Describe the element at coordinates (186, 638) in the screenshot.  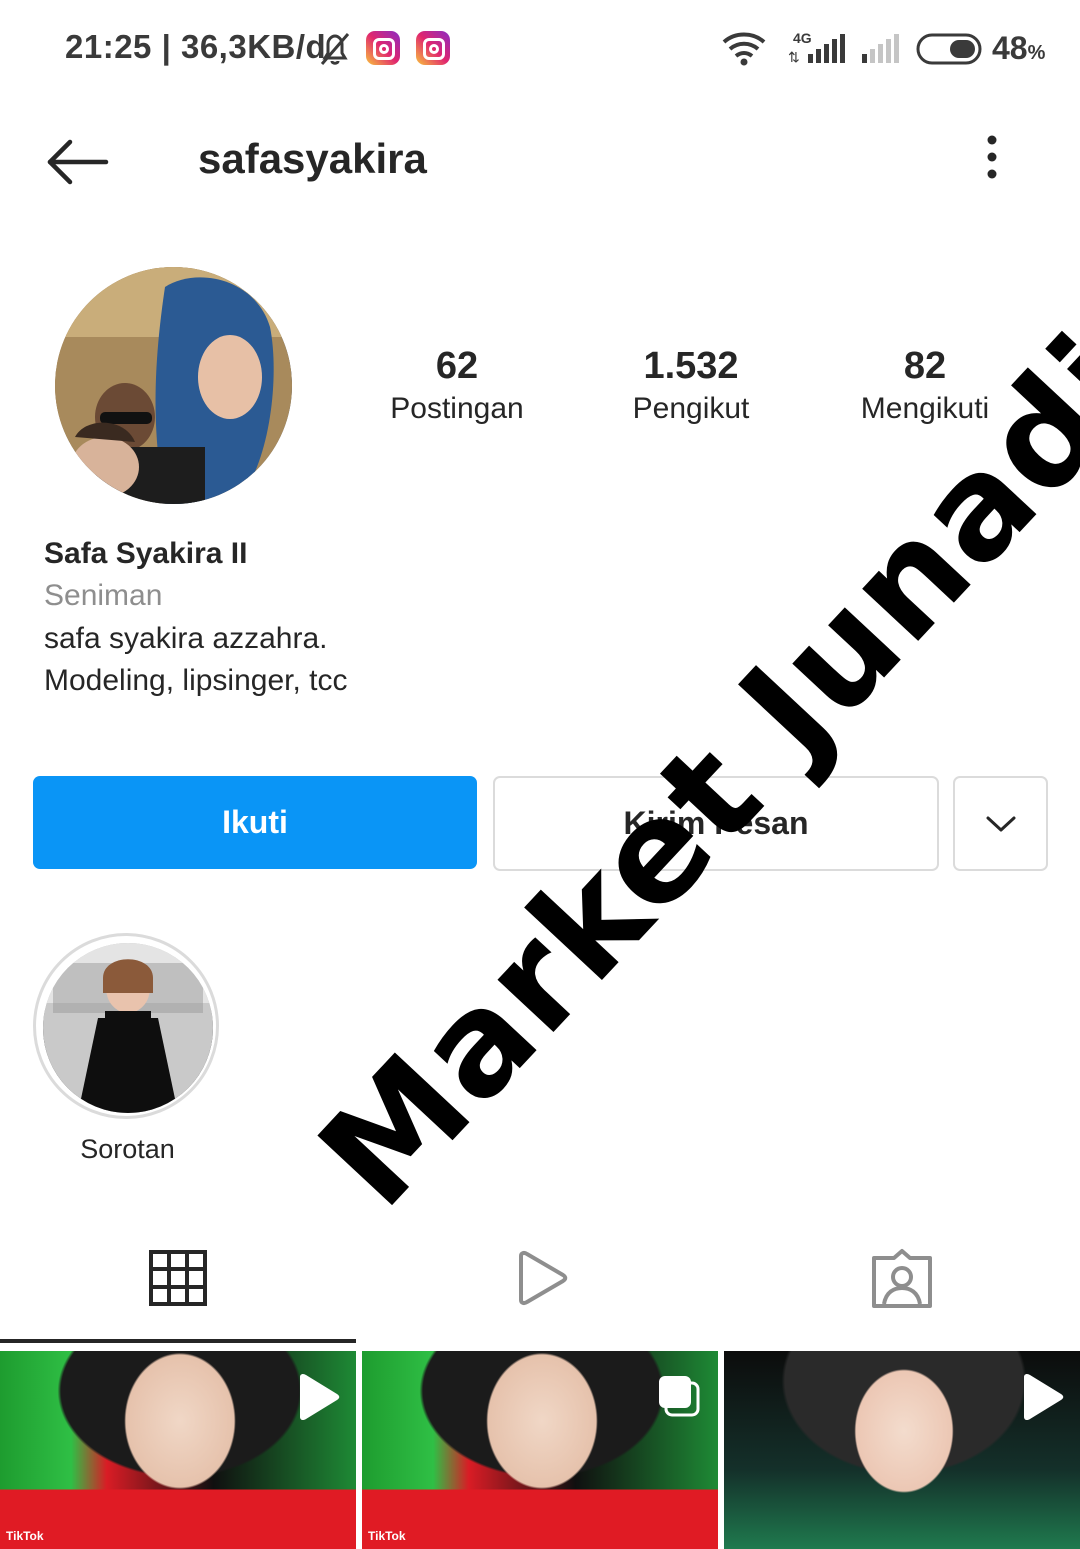
I see `bio-line: safa syakira azzahra.` at that location.